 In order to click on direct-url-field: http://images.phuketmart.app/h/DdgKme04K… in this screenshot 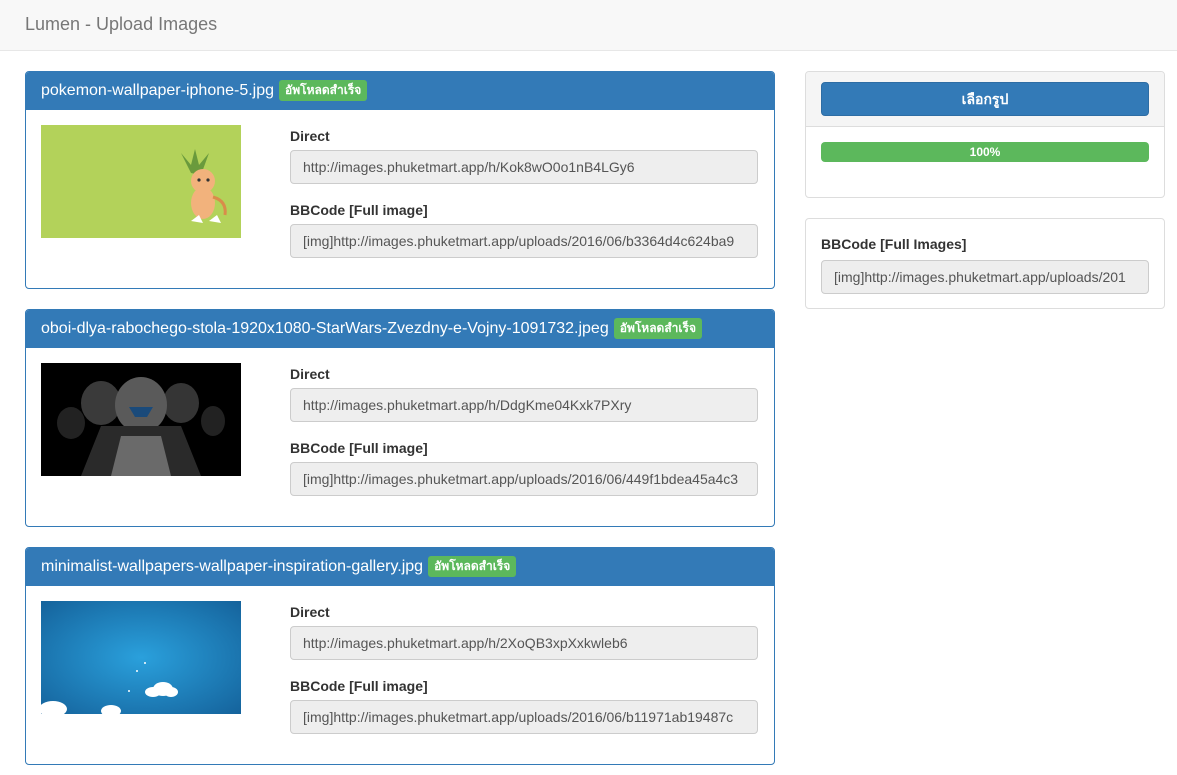, I will do `click(524, 405)`.